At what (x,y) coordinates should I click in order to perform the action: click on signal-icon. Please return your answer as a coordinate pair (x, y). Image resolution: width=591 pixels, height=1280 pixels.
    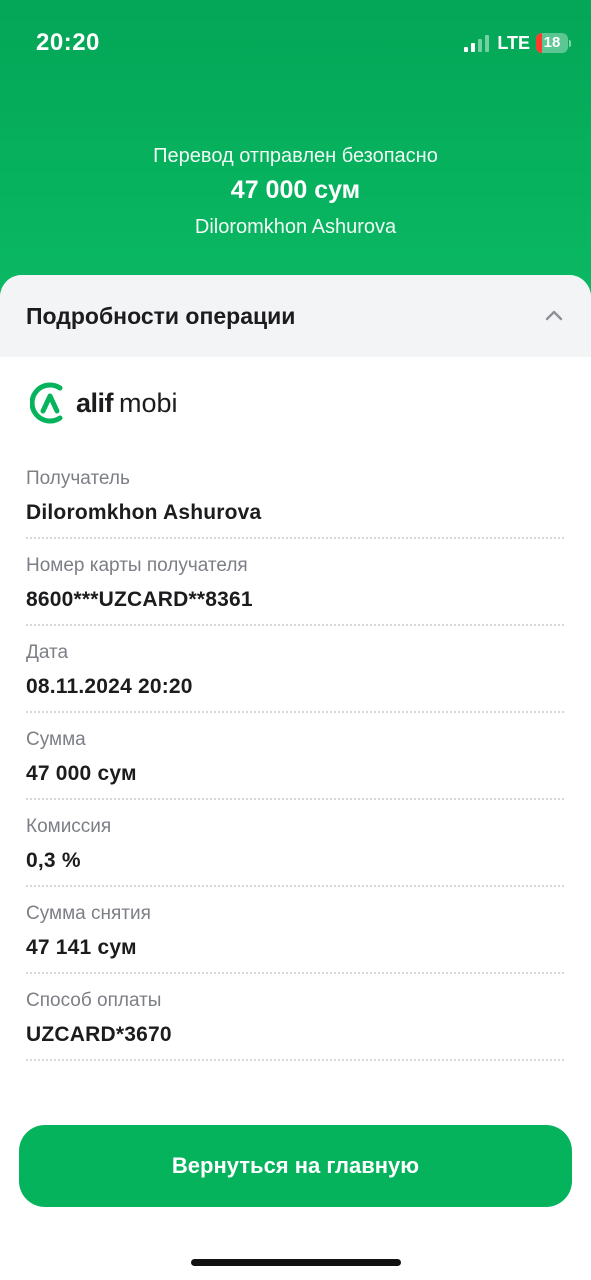
    Looking at the image, I should click on (477, 43).